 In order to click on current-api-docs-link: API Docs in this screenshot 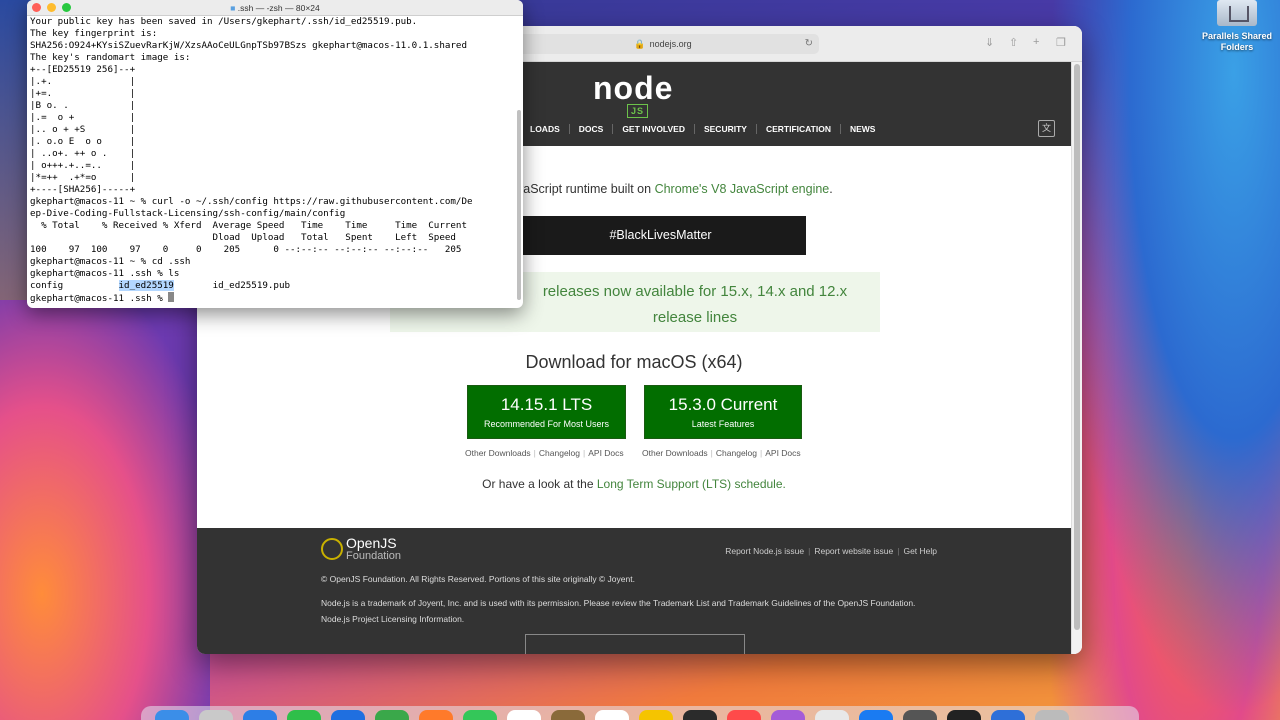, I will do `click(782, 453)`.